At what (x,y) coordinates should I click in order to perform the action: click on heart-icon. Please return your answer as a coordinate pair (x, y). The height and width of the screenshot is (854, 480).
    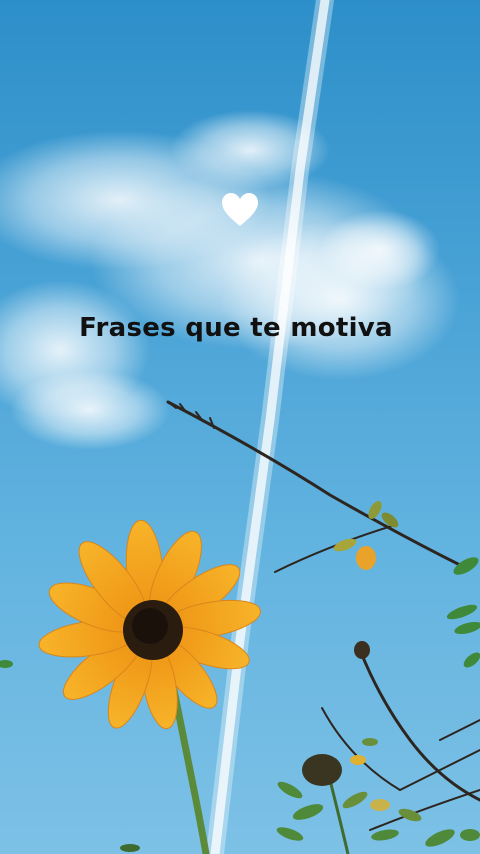
    Looking at the image, I should click on (240, 210).